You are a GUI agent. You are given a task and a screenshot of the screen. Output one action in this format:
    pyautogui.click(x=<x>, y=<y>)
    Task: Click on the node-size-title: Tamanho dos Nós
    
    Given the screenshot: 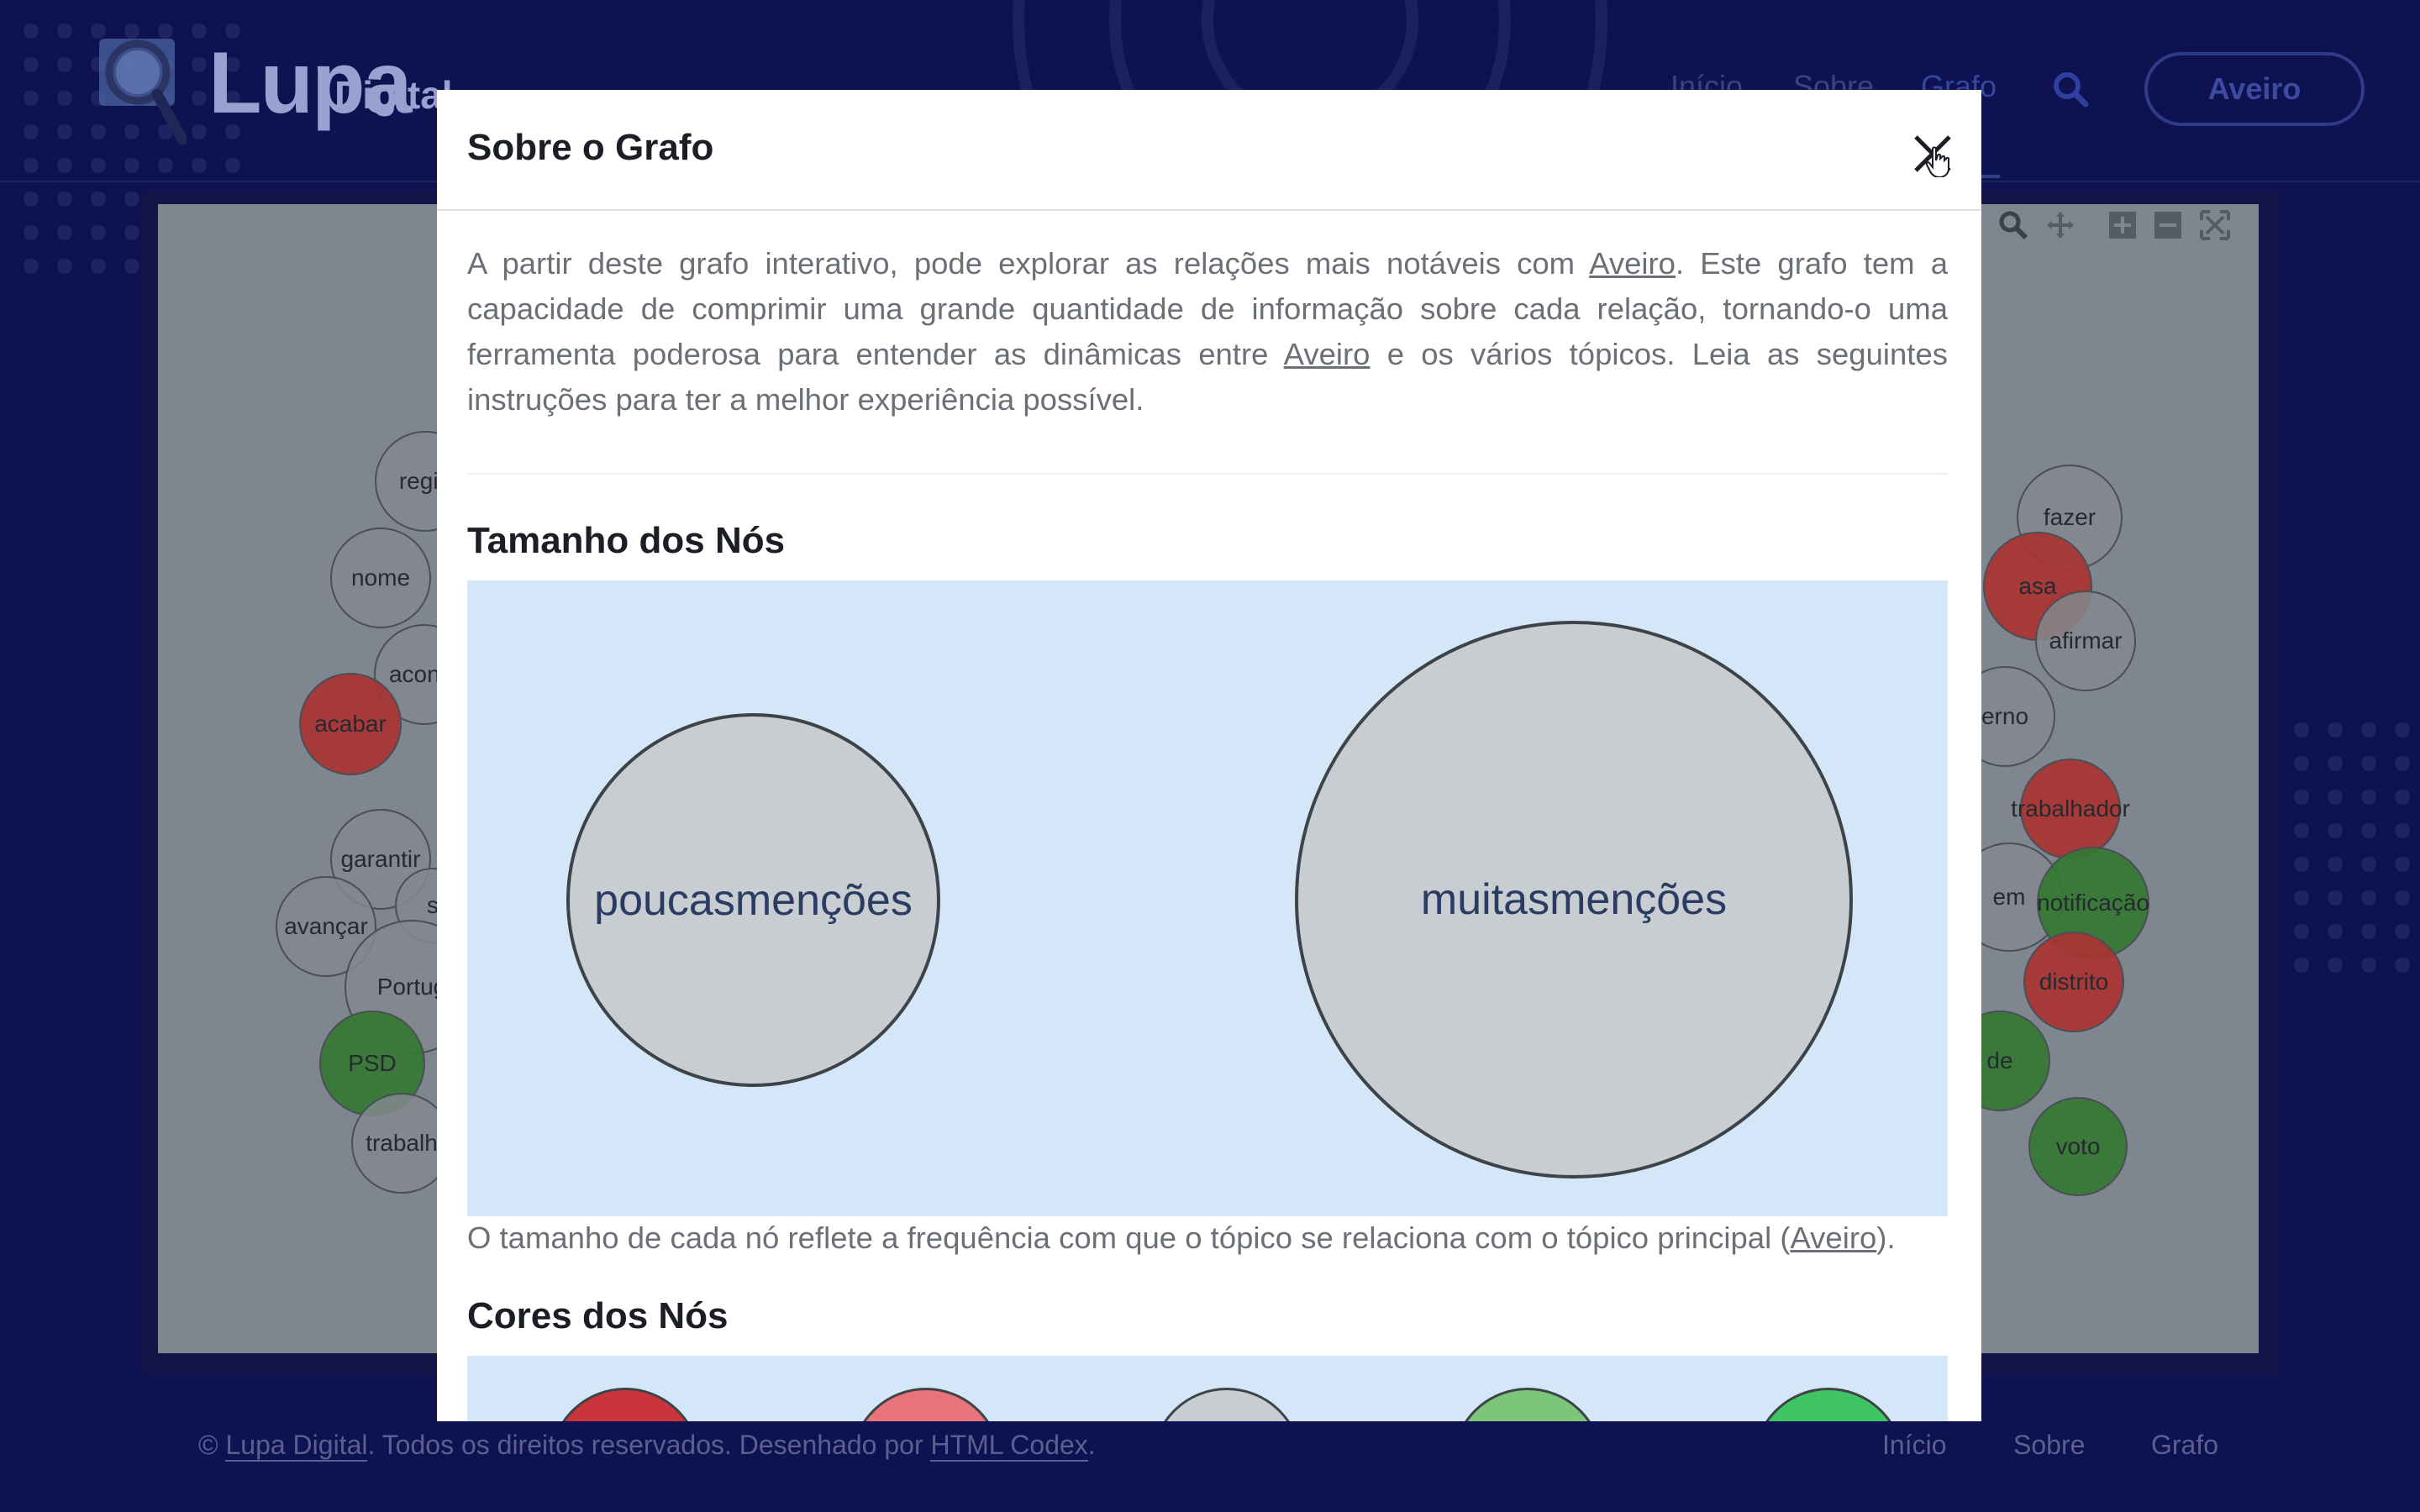 What is the action you would take?
    pyautogui.click(x=627, y=540)
    